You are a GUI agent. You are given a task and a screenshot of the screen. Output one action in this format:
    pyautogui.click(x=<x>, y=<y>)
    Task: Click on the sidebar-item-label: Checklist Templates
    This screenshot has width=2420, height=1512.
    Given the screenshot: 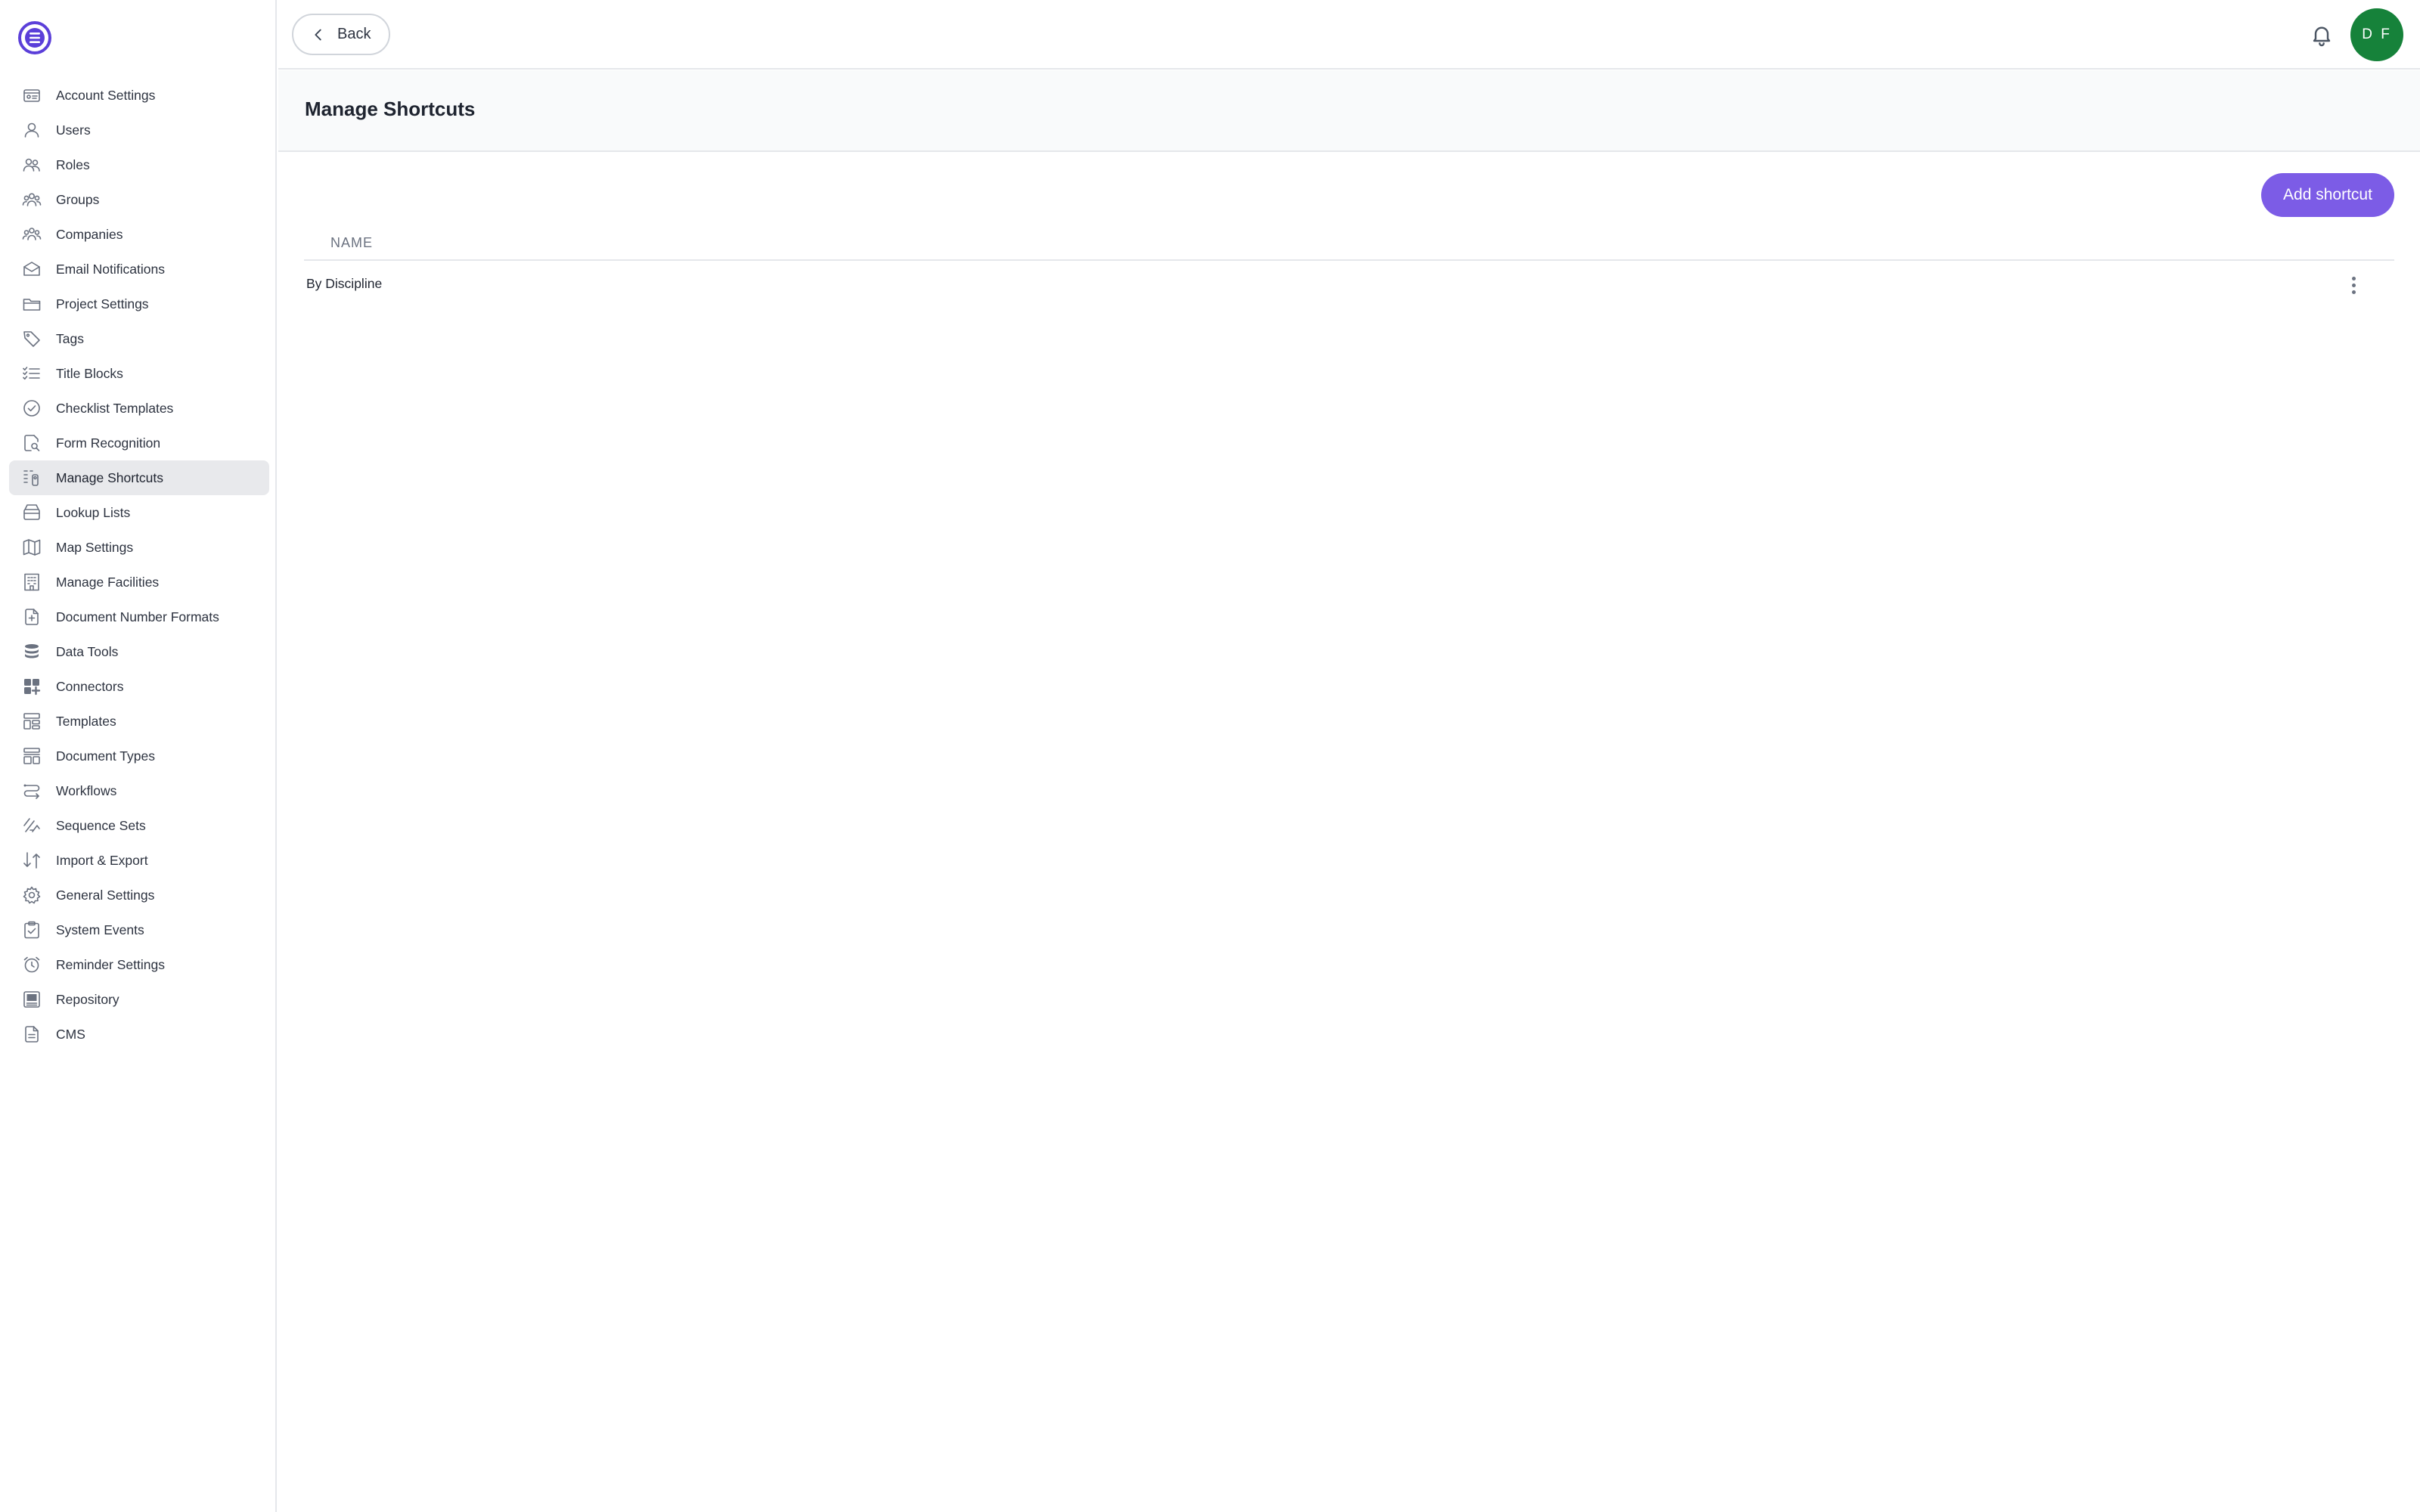 What is the action you would take?
    pyautogui.click(x=115, y=408)
    